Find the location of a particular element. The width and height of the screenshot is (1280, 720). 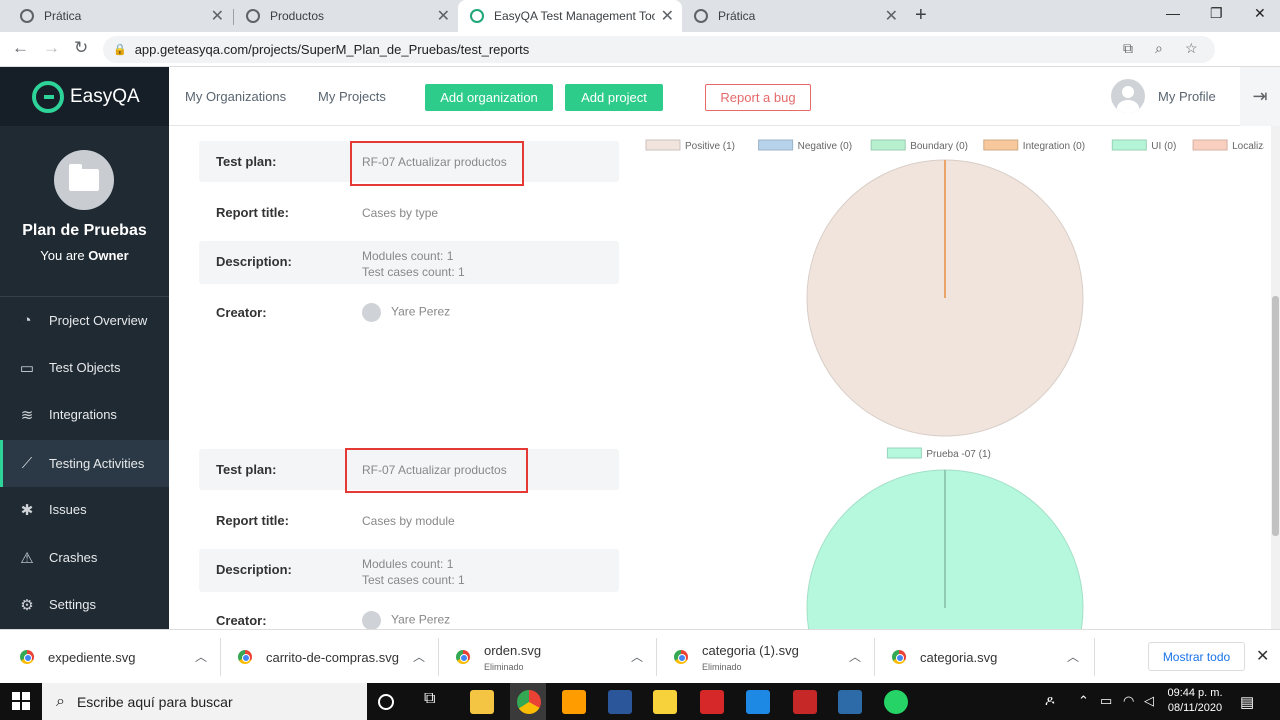

project-role: You are Owner is located at coordinates (84, 255).